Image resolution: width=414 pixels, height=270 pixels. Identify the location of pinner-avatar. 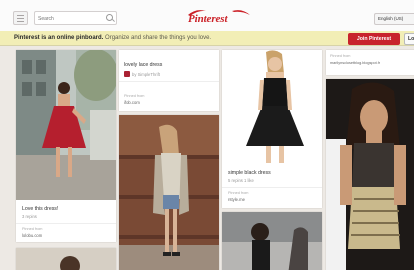
(127, 74).